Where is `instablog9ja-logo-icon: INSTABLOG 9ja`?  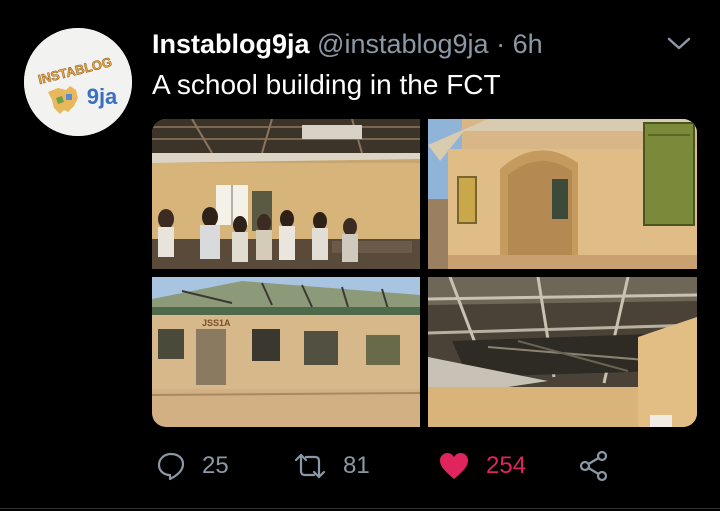
instablog9ja-logo-icon: INSTABLOG 9ja is located at coordinates (78, 82).